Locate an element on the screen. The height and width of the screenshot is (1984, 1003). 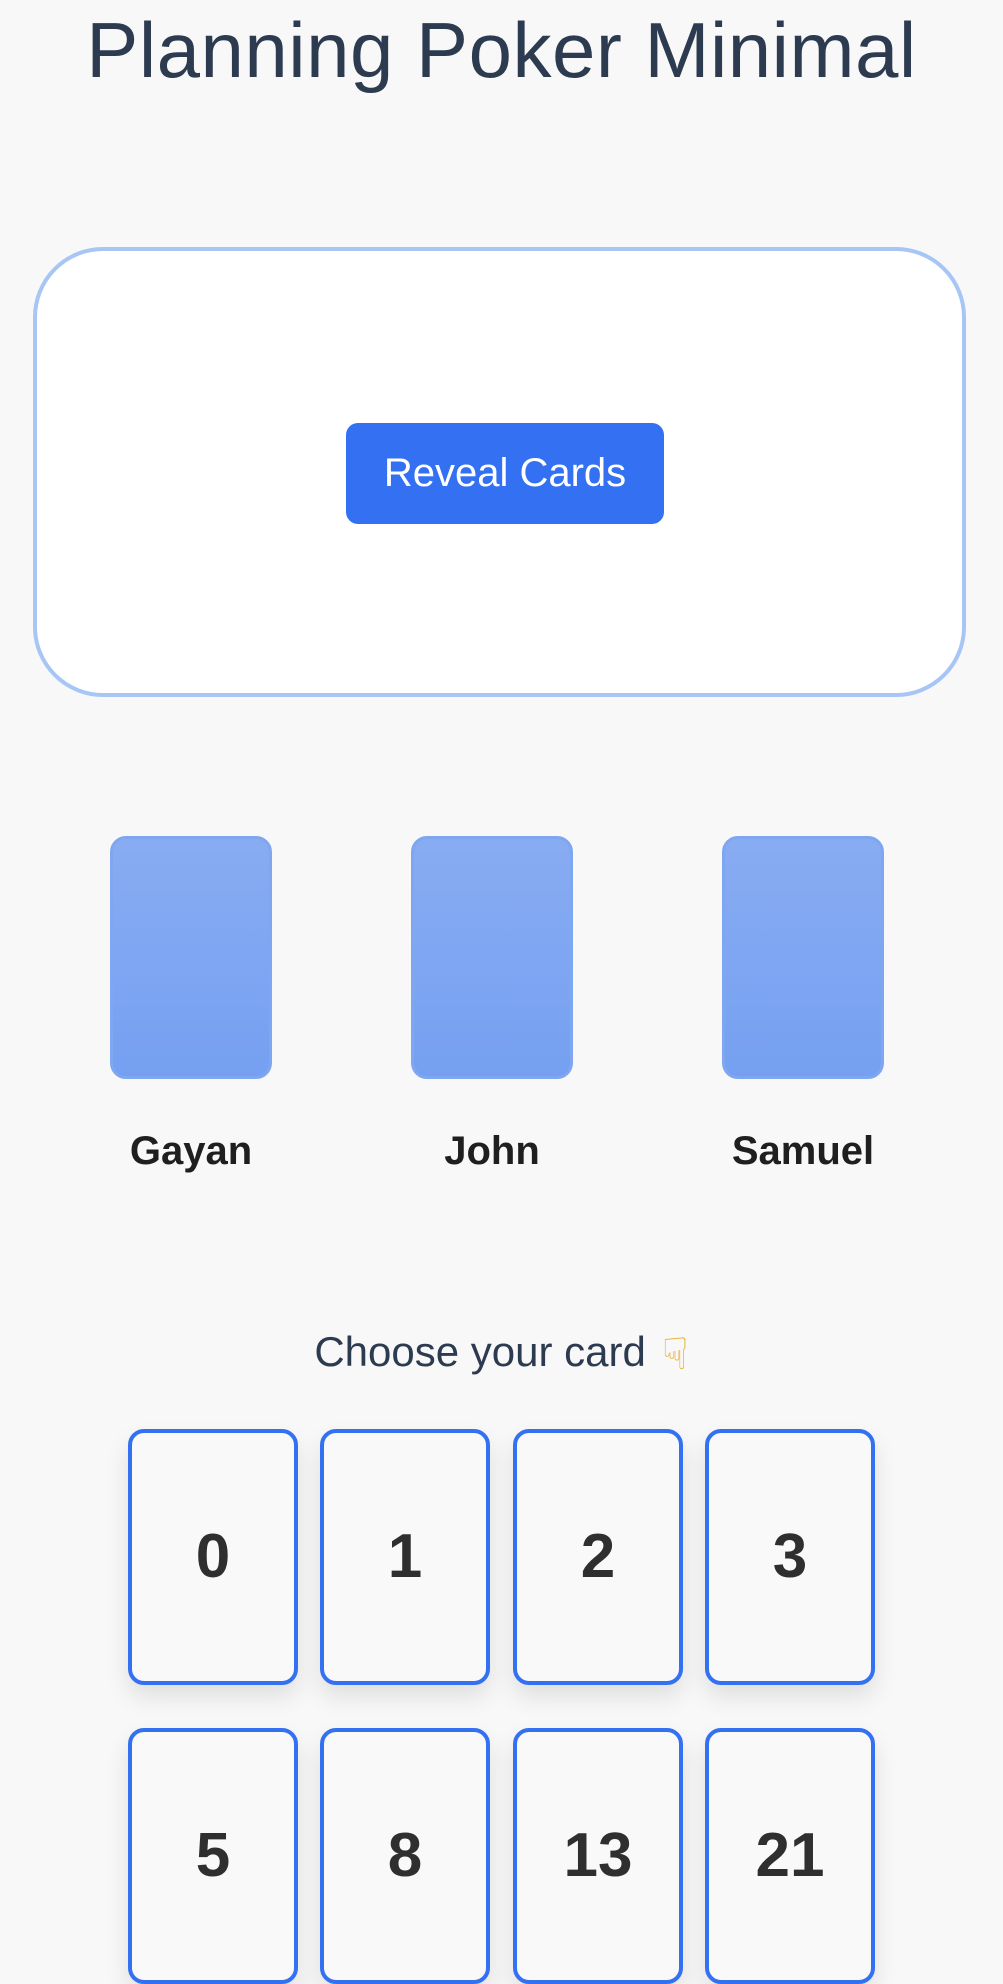
pointing-down-hand-icon: ☟ is located at coordinates (675, 1354).